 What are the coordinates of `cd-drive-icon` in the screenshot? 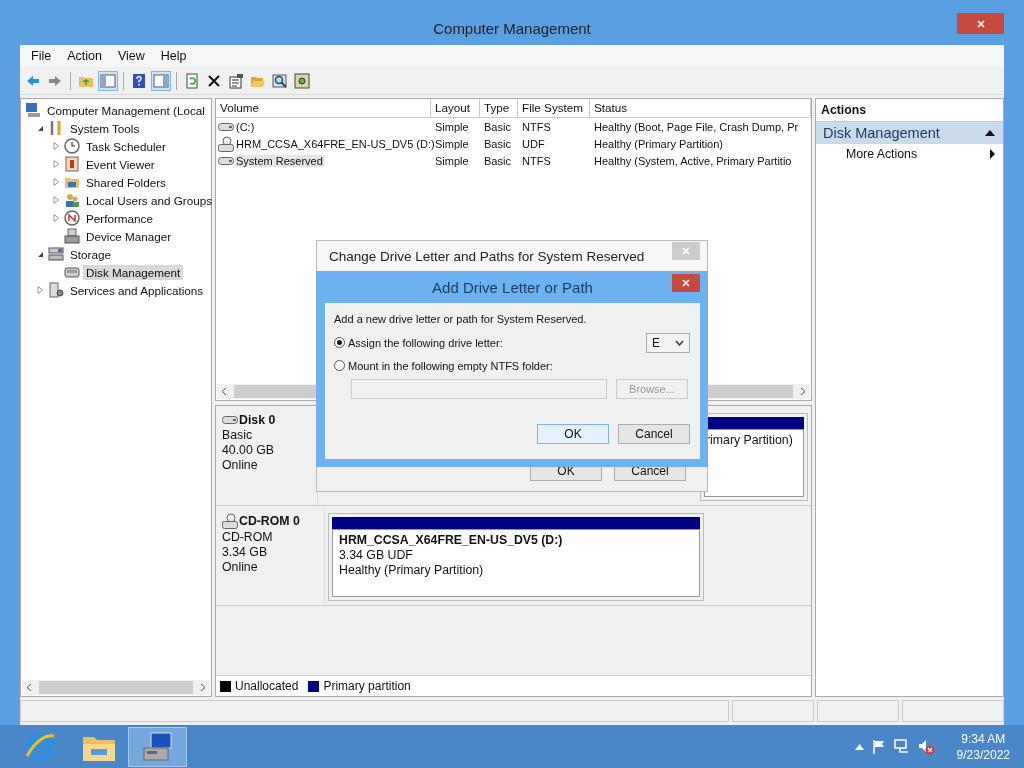 It's located at (230, 521).